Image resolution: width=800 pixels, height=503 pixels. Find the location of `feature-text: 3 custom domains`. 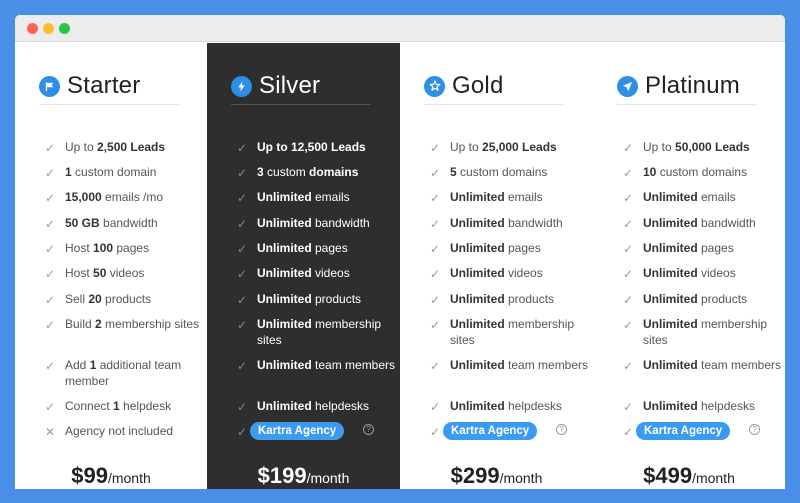

feature-text: 3 custom domains is located at coordinates (308, 172).